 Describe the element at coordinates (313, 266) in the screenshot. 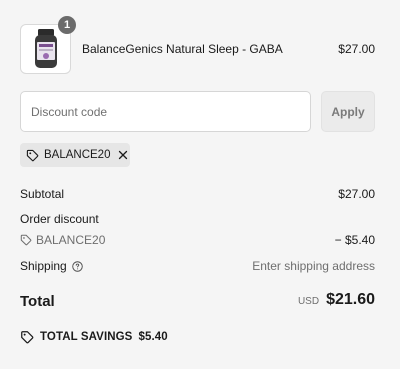

I see `shipping-value: Enter shipping address` at that location.